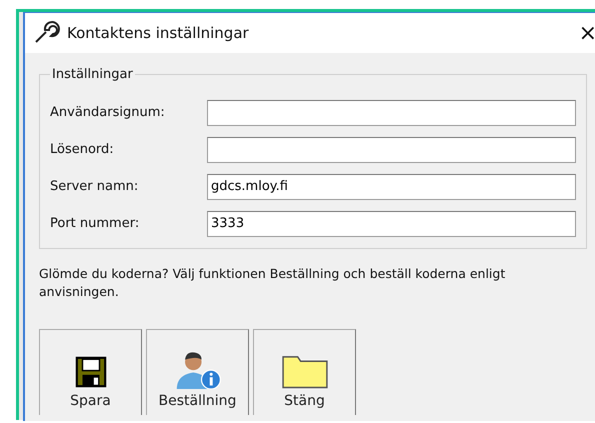 Image resolution: width=595 pixels, height=423 pixels. I want to click on toolbar-button: Beställning, so click(197, 372).